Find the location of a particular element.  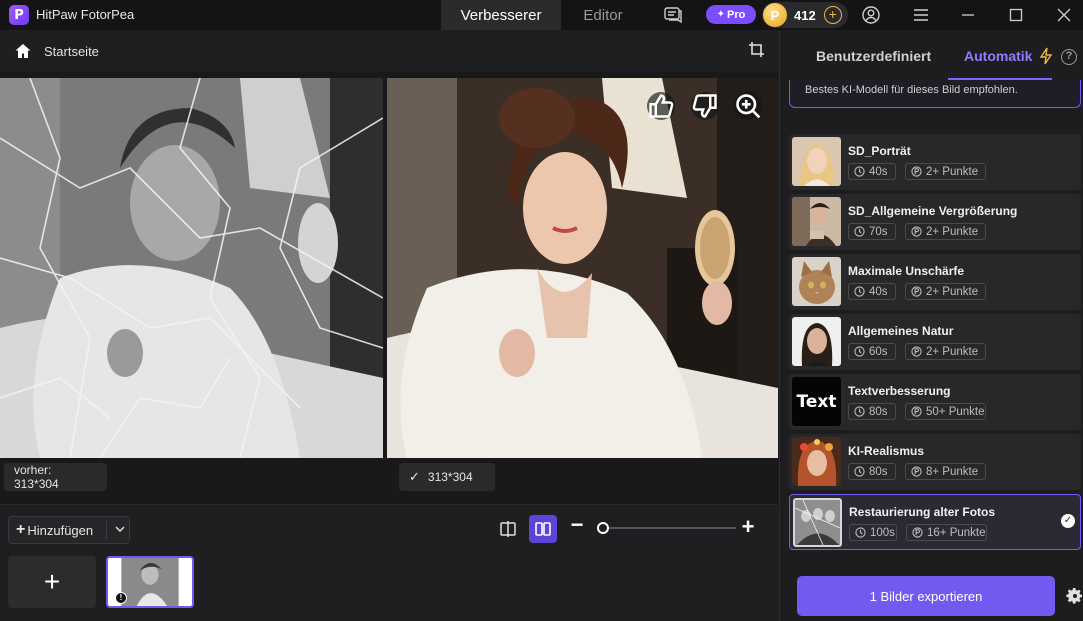

check-icon: ✓ is located at coordinates (414, 476).